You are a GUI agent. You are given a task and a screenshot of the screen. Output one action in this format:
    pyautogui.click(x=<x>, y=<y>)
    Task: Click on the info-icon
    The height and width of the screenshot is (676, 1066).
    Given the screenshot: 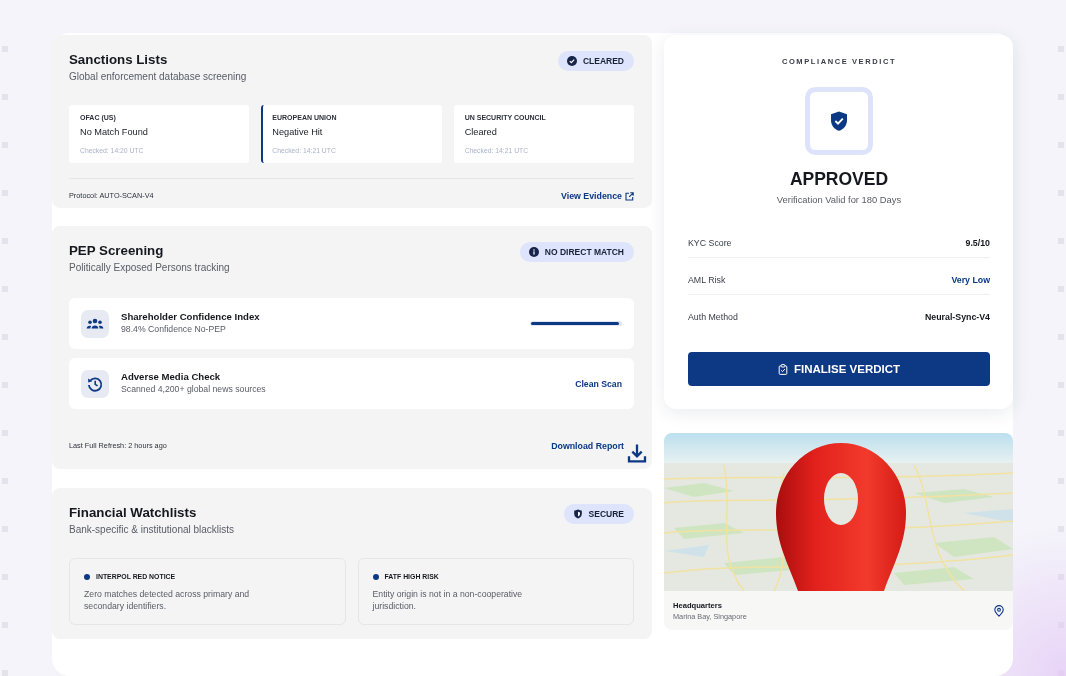 What is the action you would take?
    pyautogui.click(x=533, y=252)
    